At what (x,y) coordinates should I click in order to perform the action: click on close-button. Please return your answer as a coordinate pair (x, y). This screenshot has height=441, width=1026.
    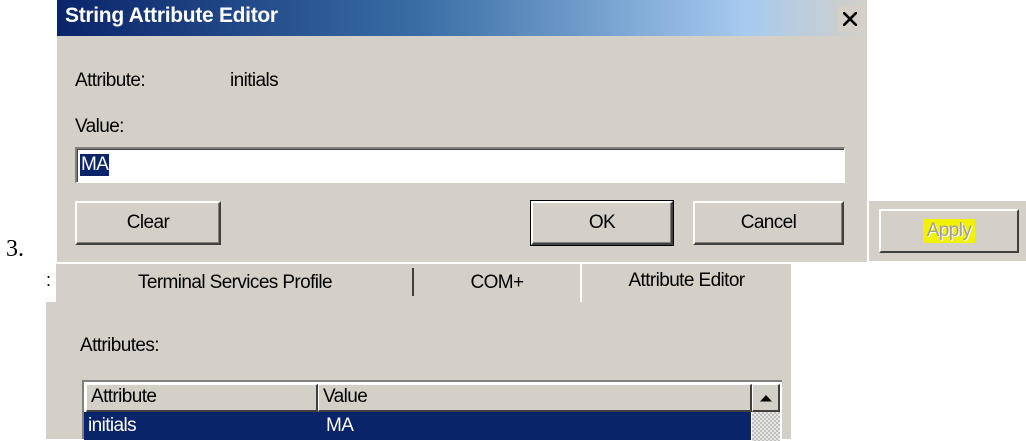
    Looking at the image, I should click on (850, 19).